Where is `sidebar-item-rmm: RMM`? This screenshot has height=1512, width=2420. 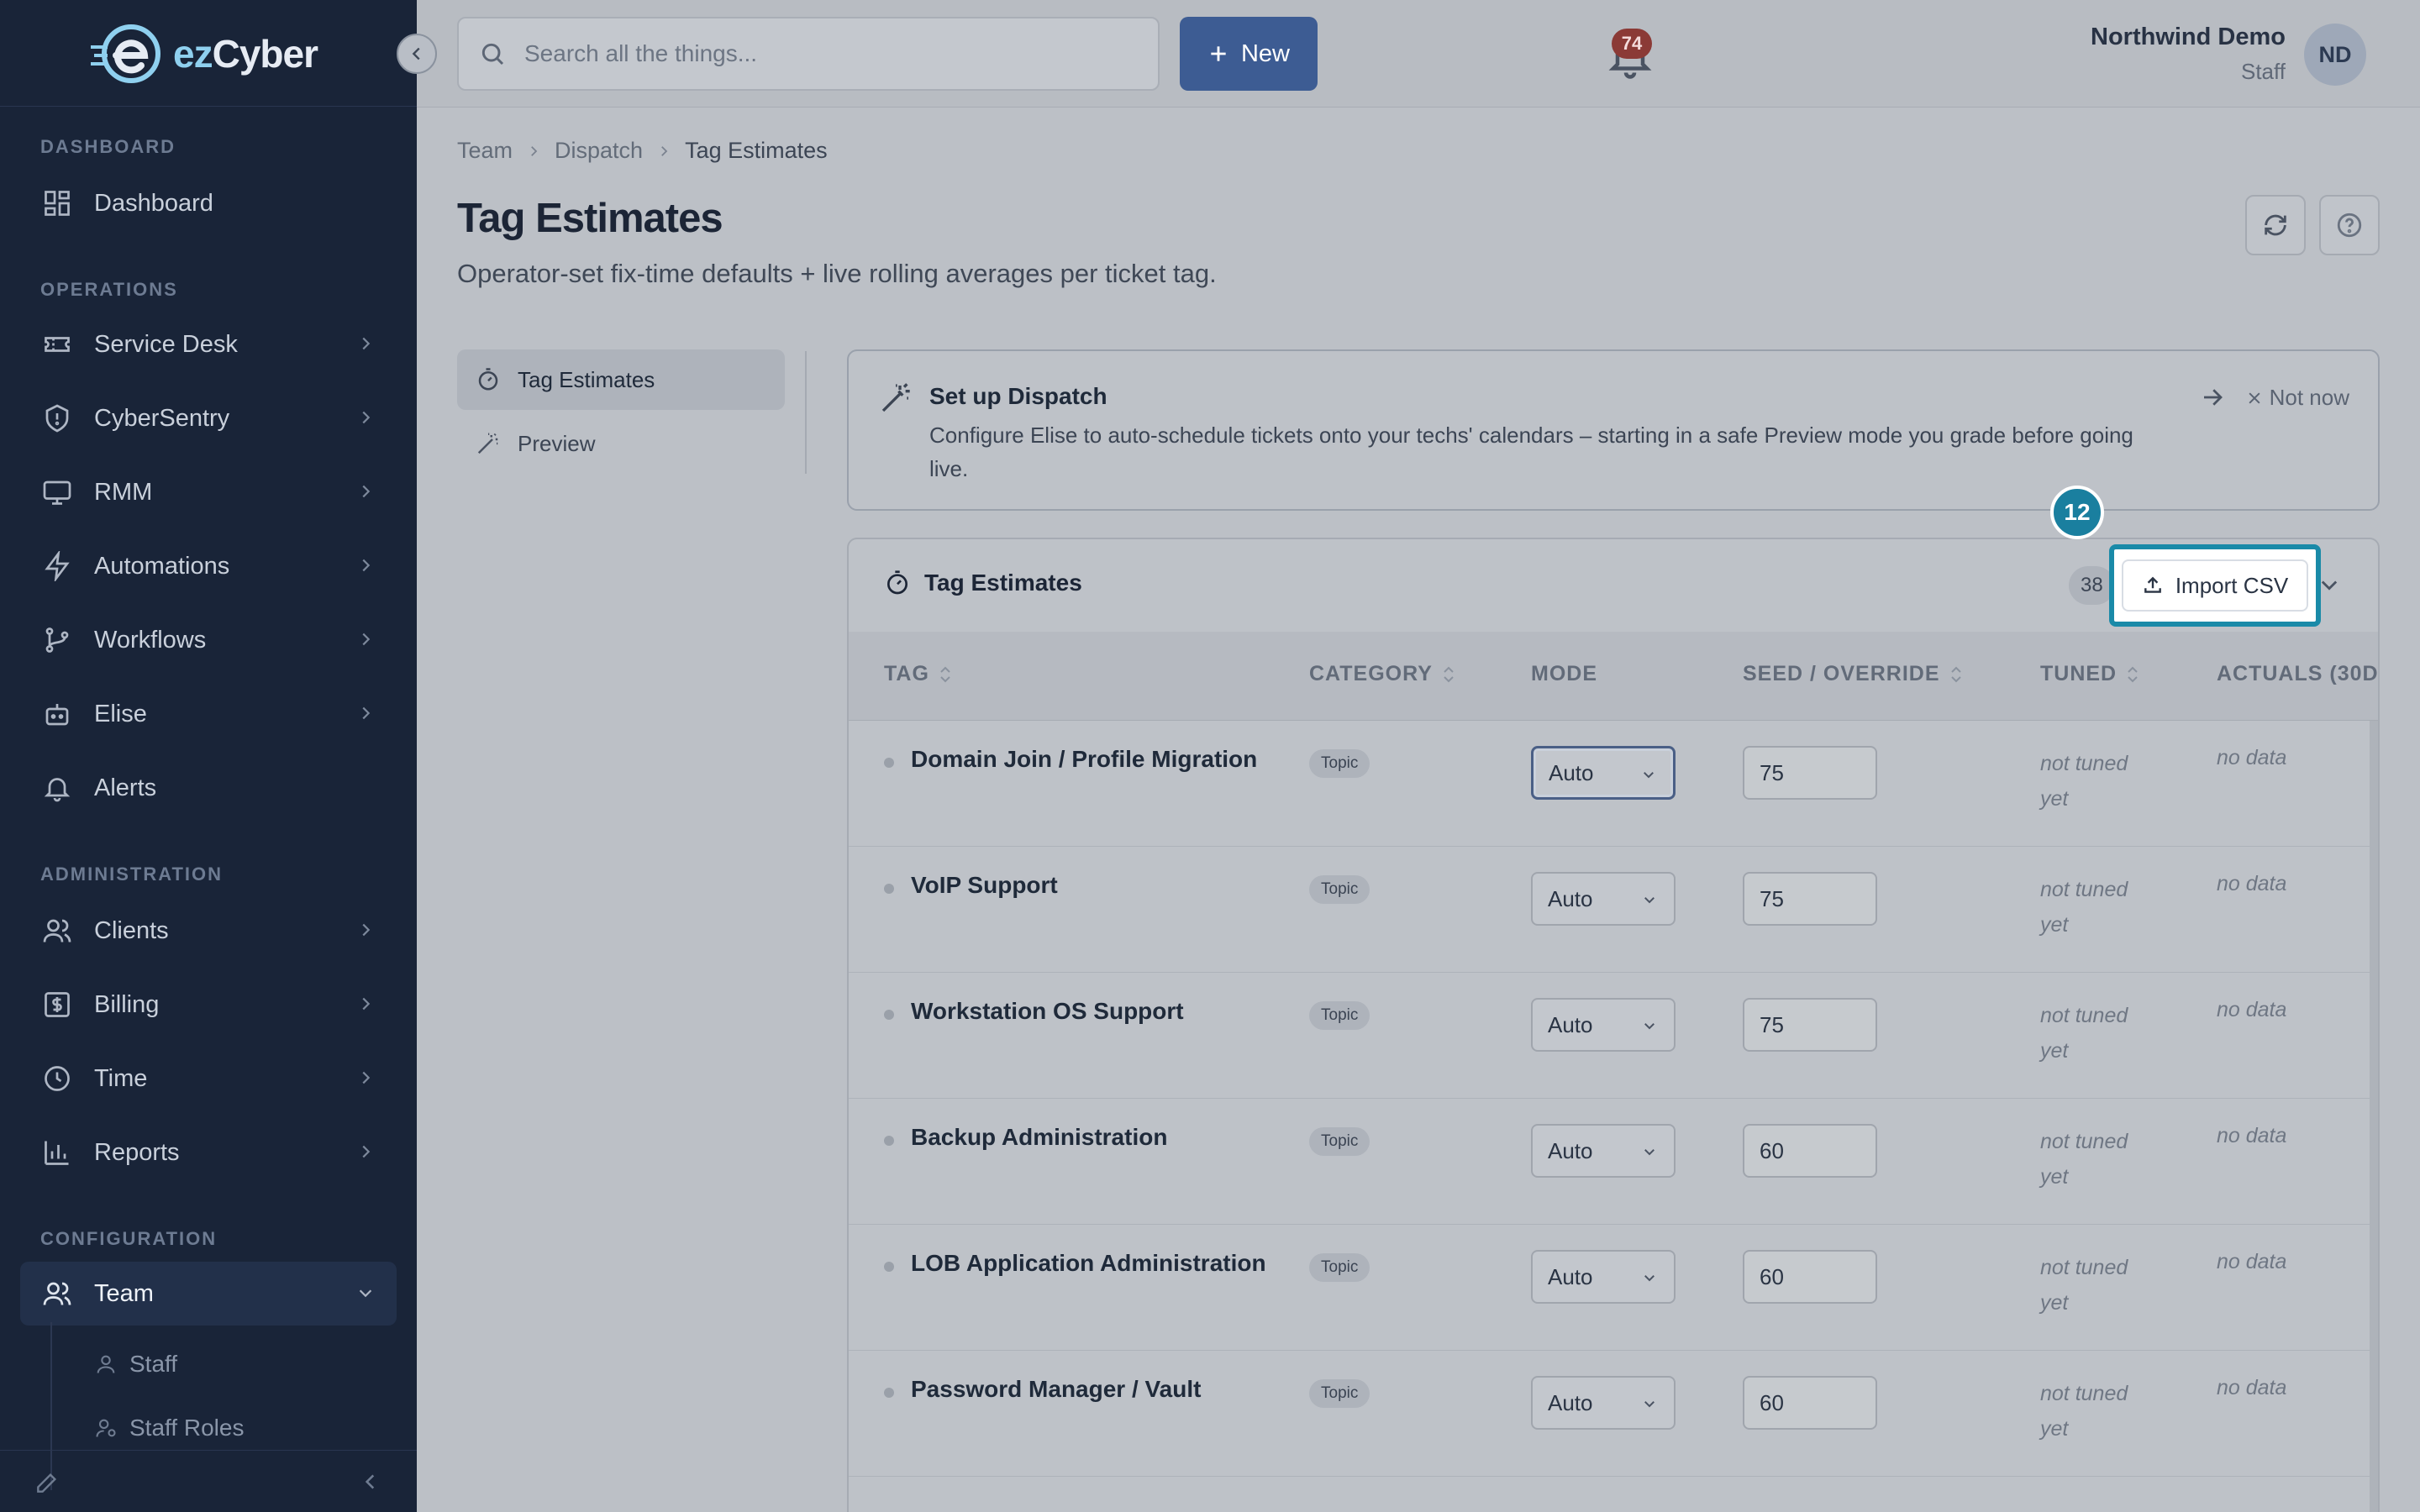 sidebar-item-rmm: RMM is located at coordinates (208, 492).